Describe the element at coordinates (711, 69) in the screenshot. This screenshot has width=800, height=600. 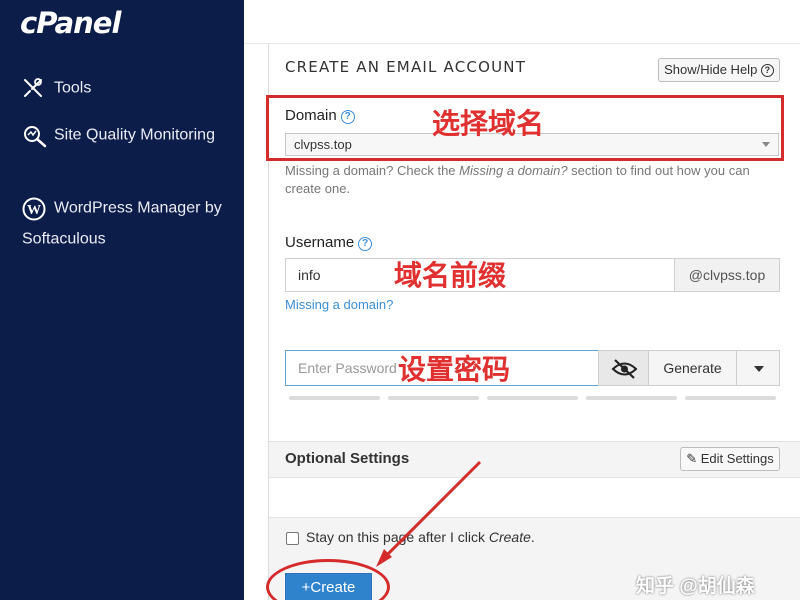
I see `help-button-label: Show/Hide Help` at that location.